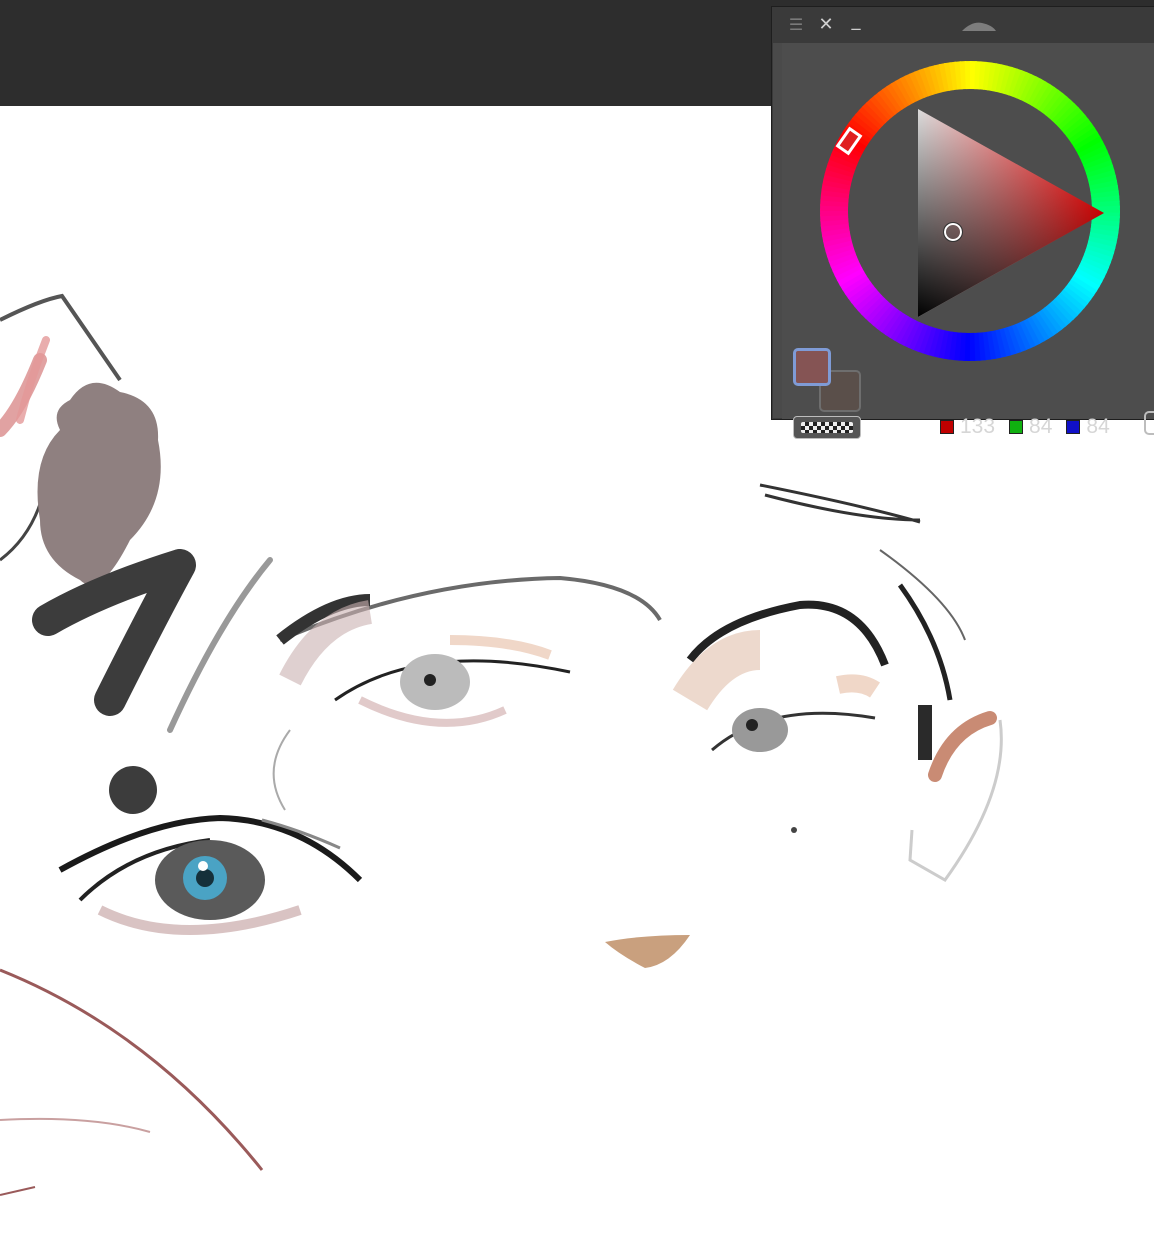 The width and height of the screenshot is (1154, 1244). I want to click on minimize-icon: _, so click(856, 21).